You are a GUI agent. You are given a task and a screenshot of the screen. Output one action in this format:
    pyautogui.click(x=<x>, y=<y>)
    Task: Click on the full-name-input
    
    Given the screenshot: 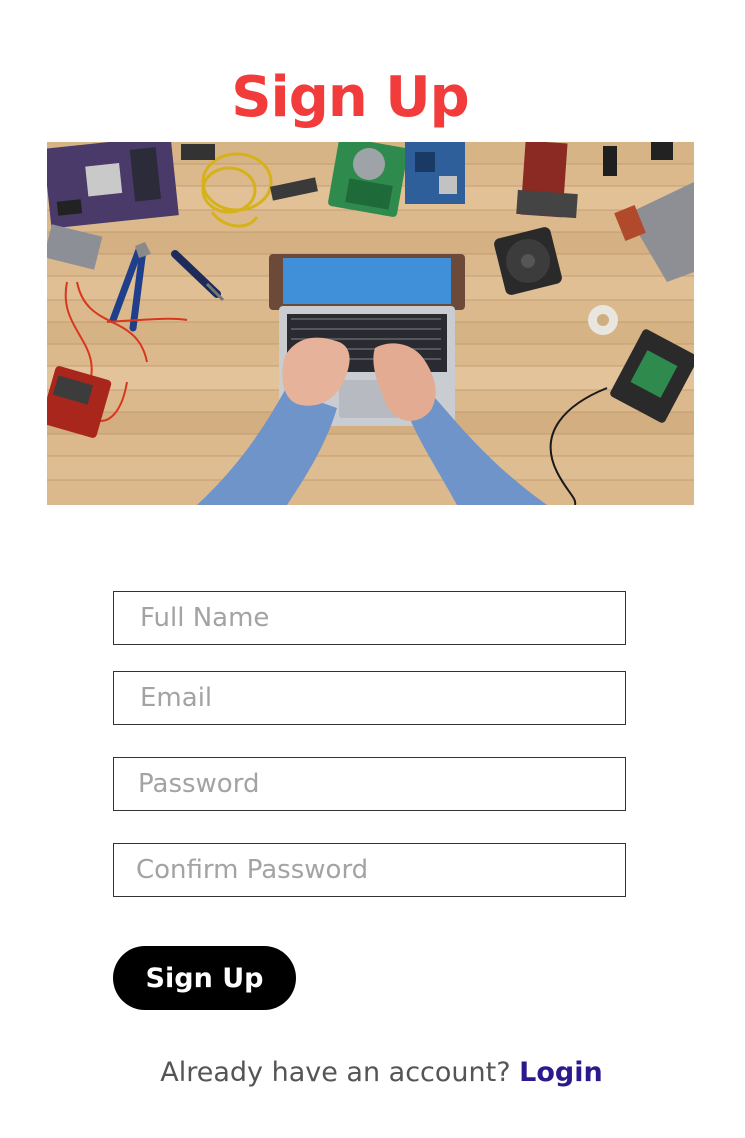 What is the action you would take?
    pyautogui.click(x=369, y=618)
    